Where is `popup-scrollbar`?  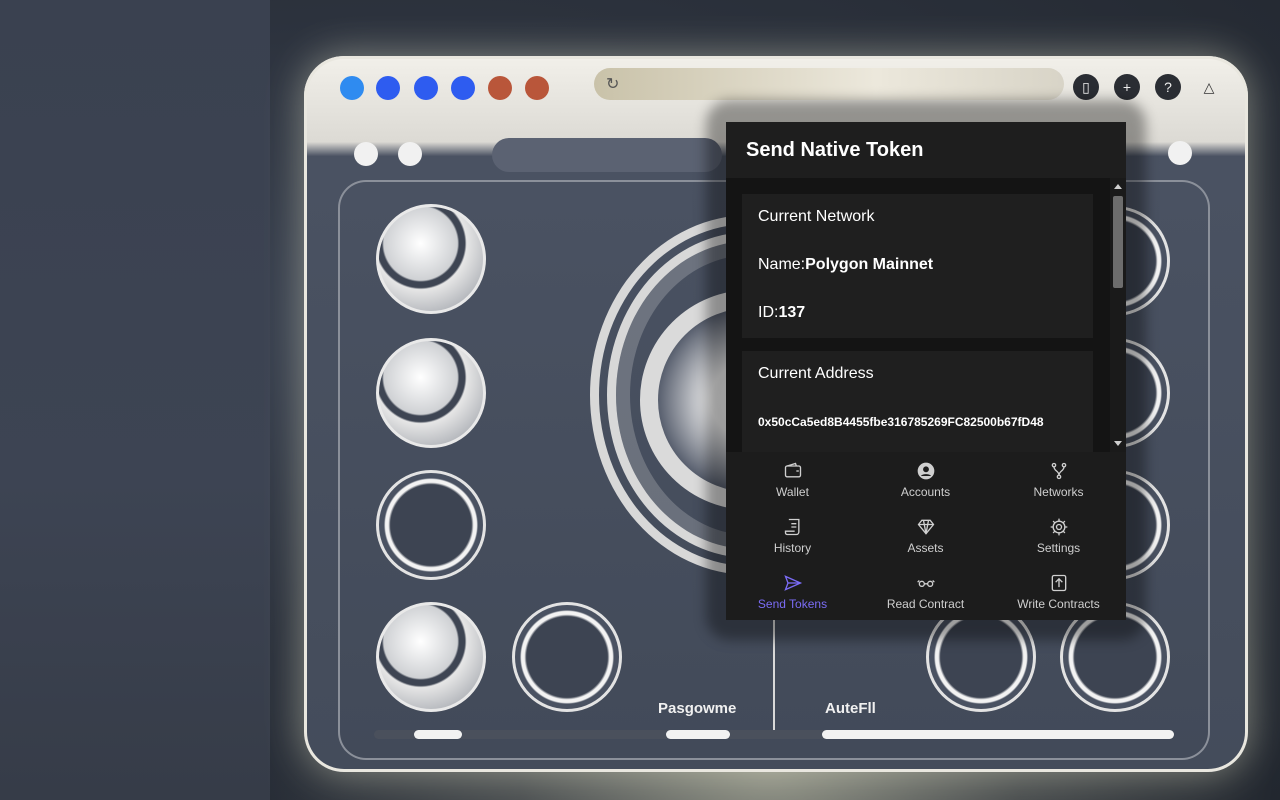 popup-scrollbar is located at coordinates (1118, 315).